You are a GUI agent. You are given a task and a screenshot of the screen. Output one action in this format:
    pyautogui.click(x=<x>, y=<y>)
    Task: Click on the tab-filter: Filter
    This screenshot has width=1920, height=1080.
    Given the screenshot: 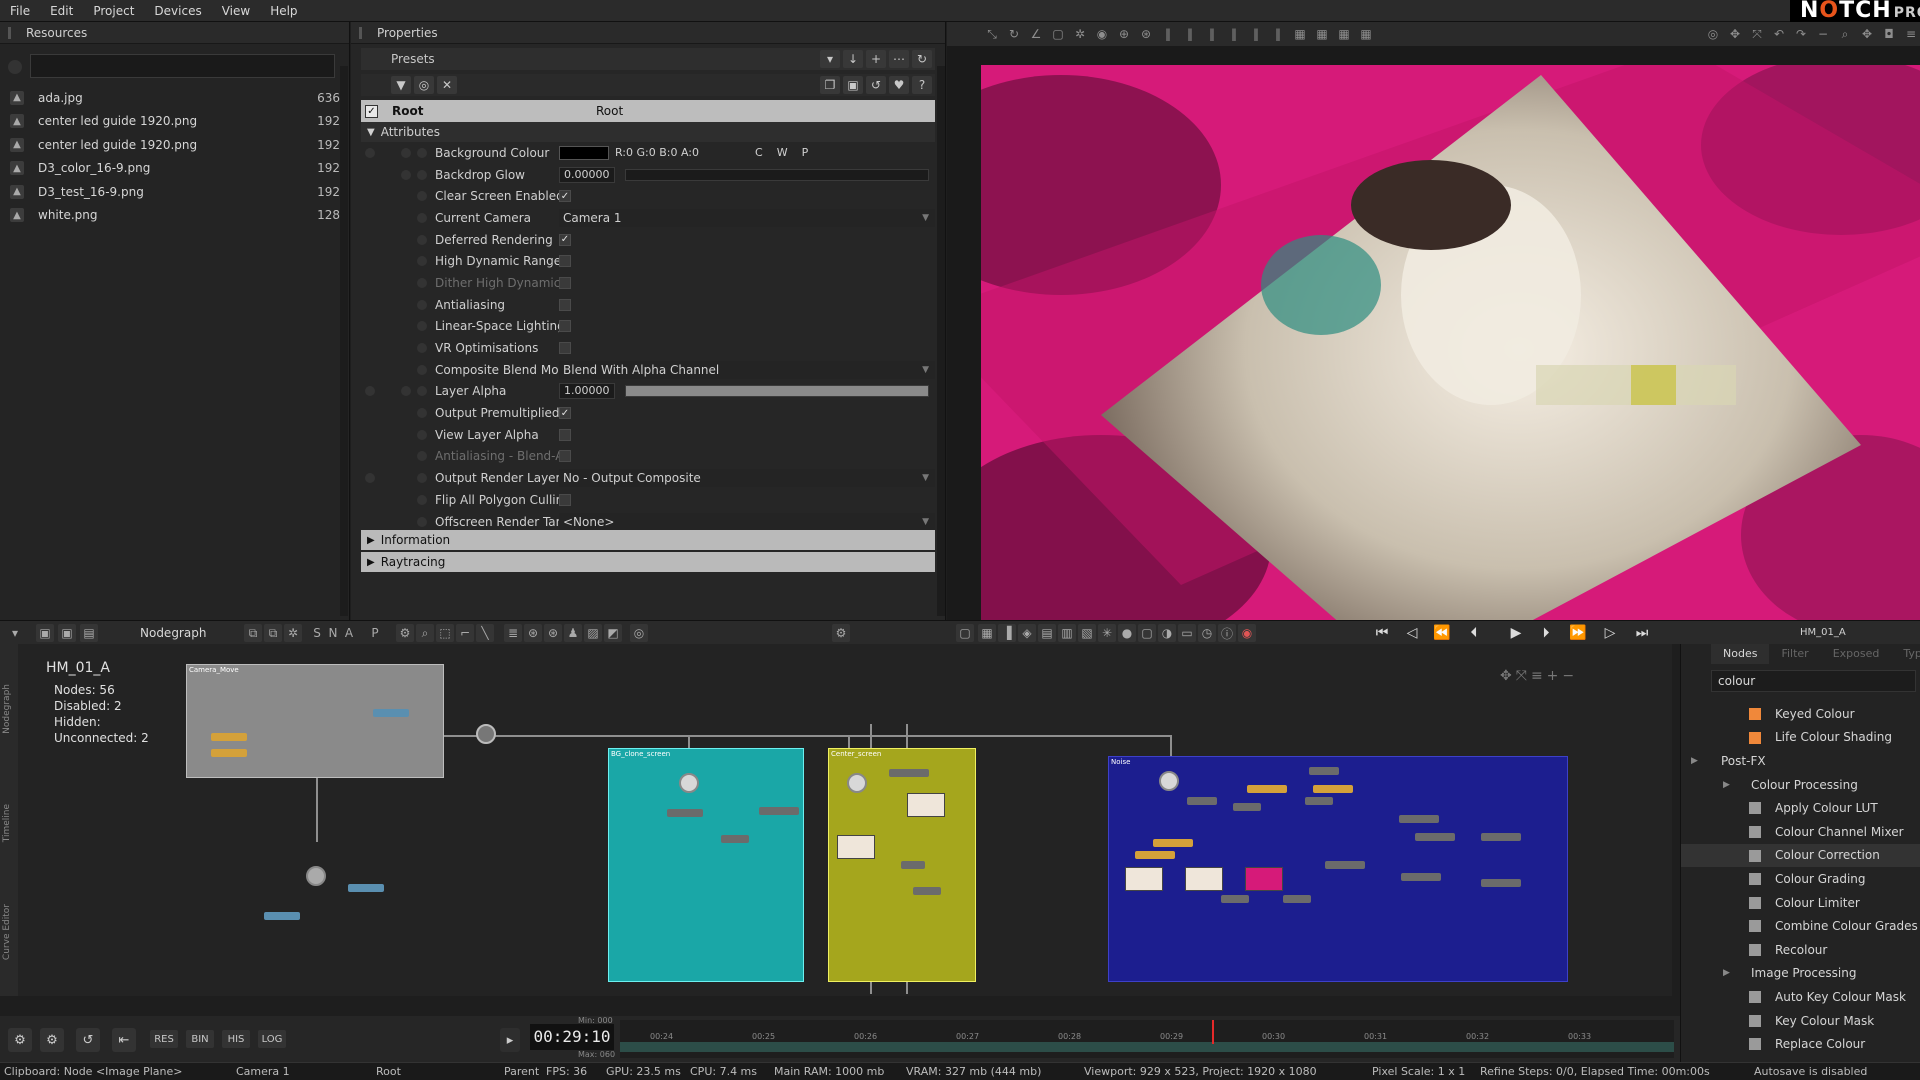 What is the action you would take?
    pyautogui.click(x=1794, y=654)
    